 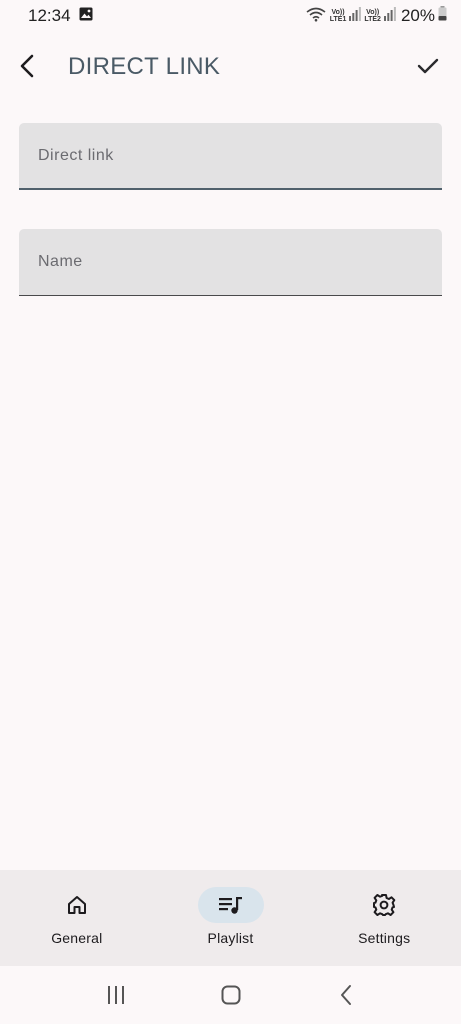 I want to click on top-app-bar: DIRECT LINK, so click(x=230, y=66).